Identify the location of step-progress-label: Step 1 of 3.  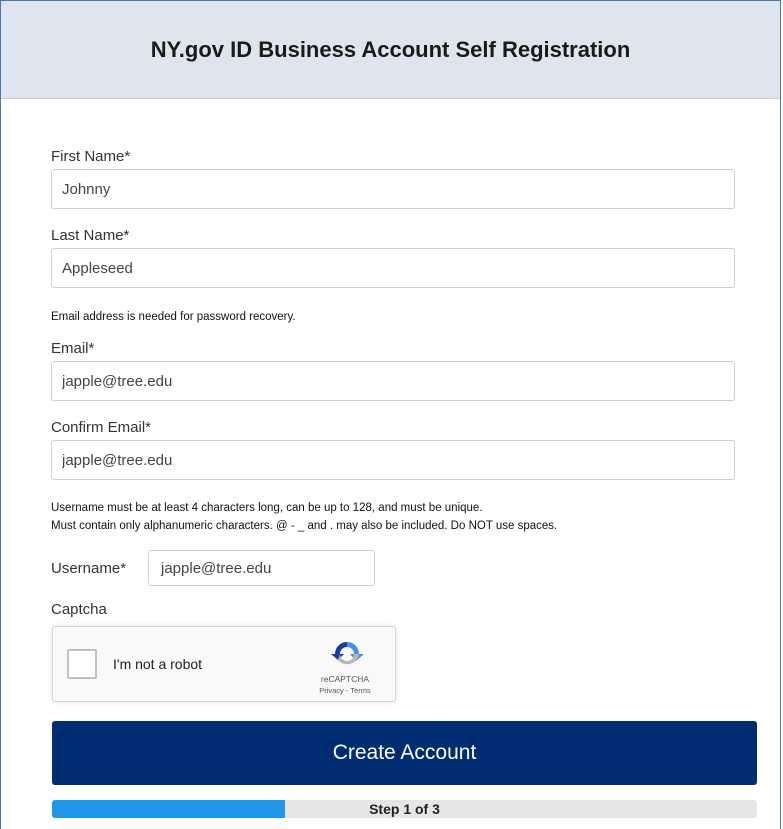
(404, 809).